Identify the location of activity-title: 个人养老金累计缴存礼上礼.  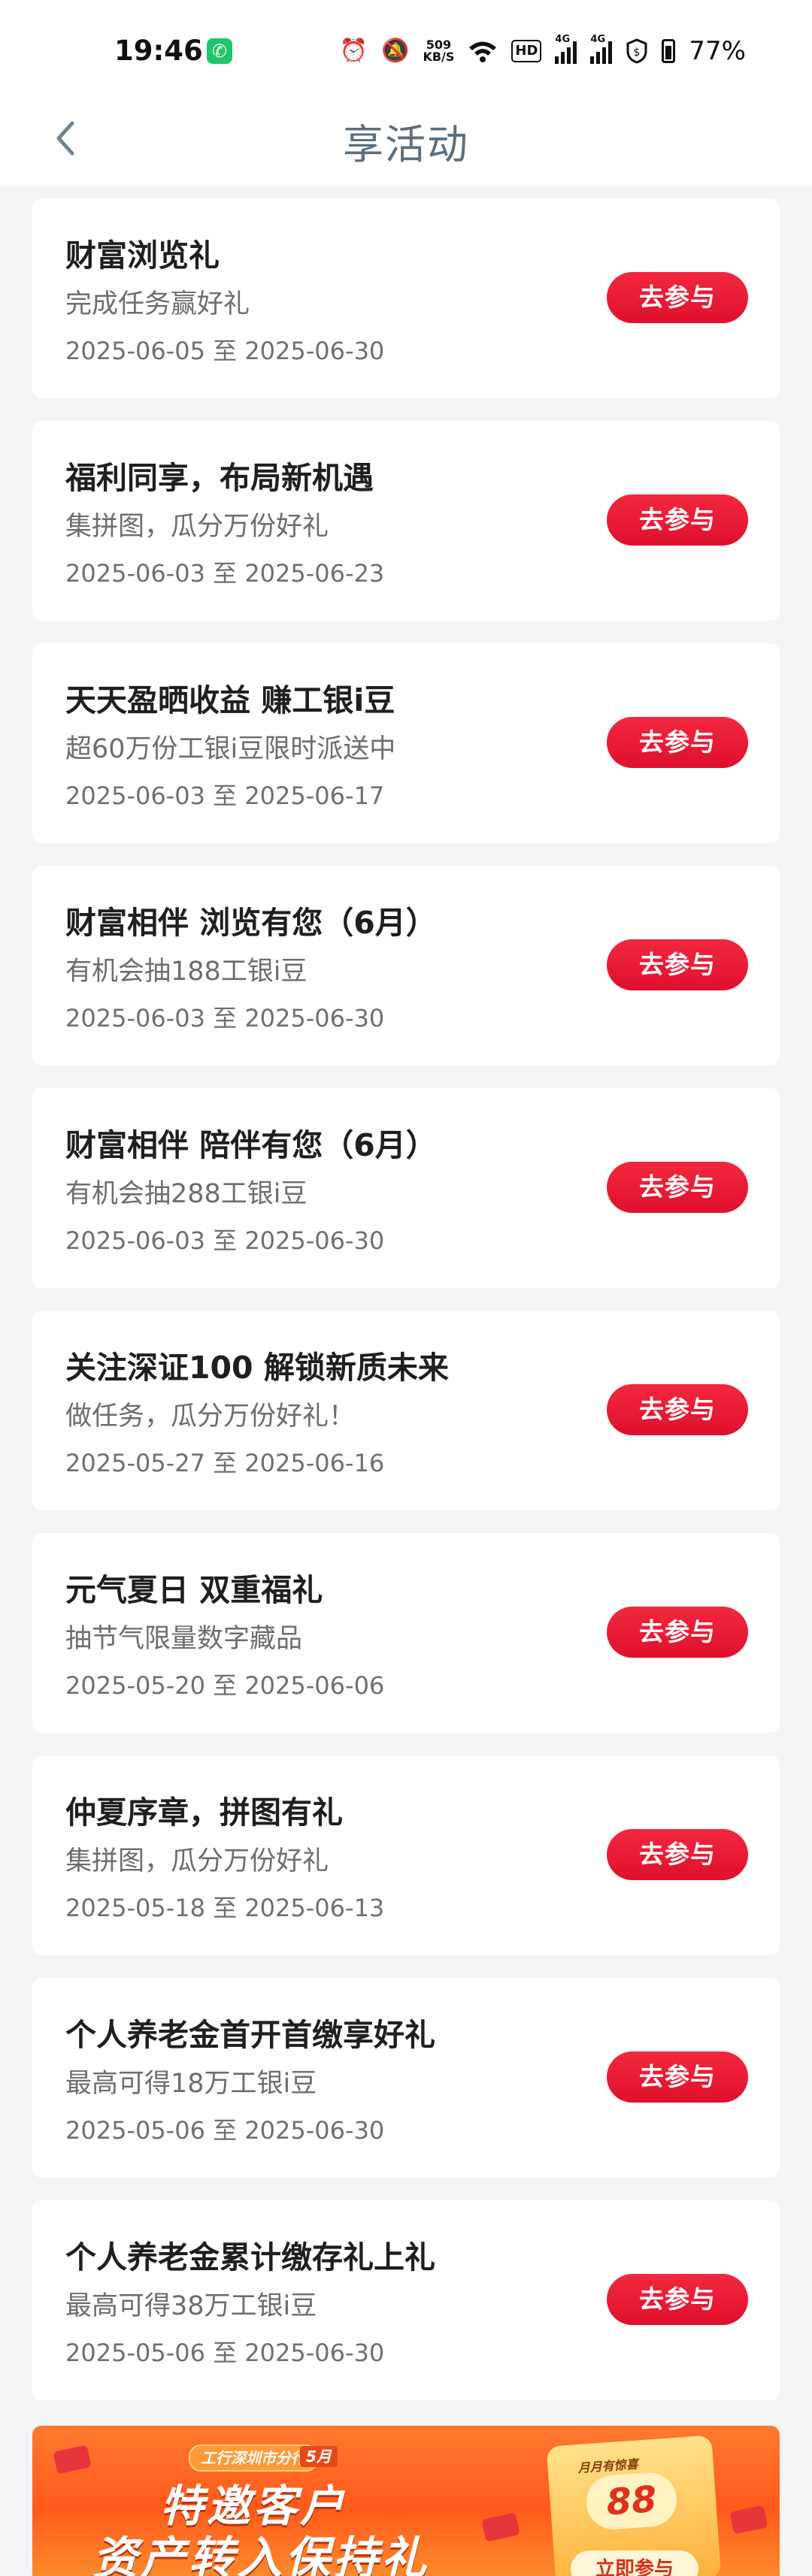
(250, 2257).